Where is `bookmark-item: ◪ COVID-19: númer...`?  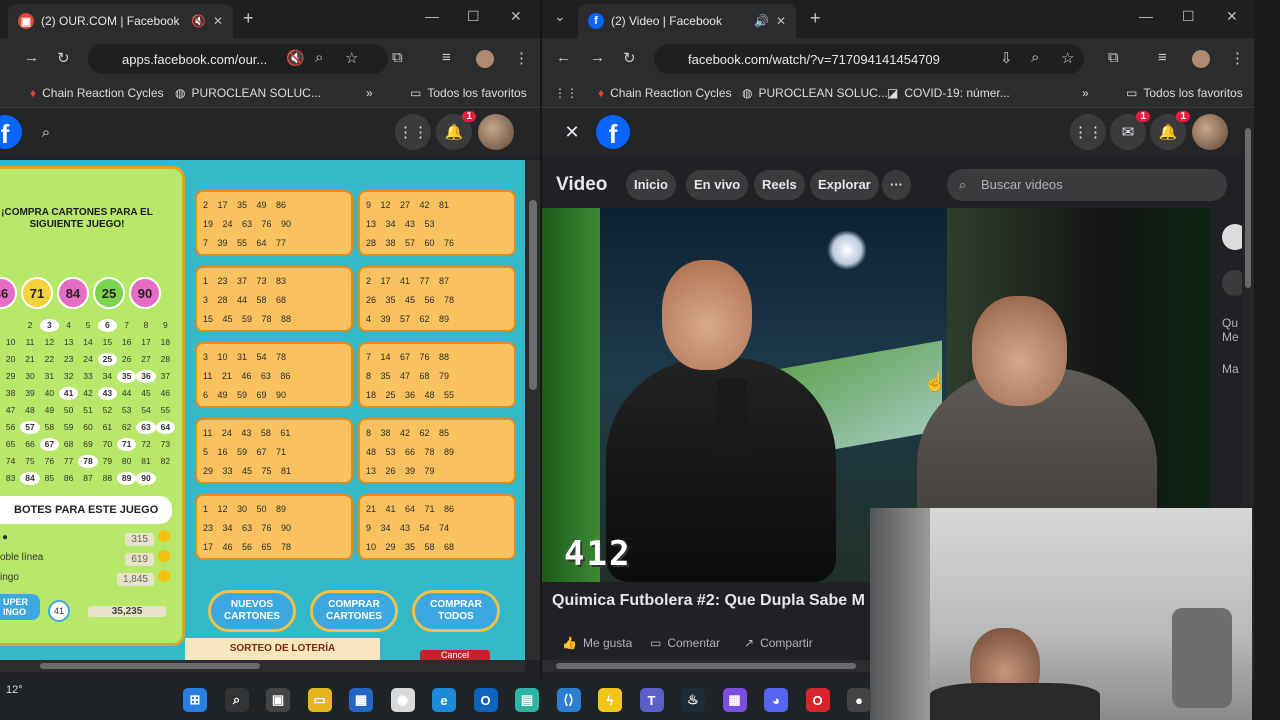
bookmark-item: ◪ COVID-19: númer... is located at coordinates (948, 93).